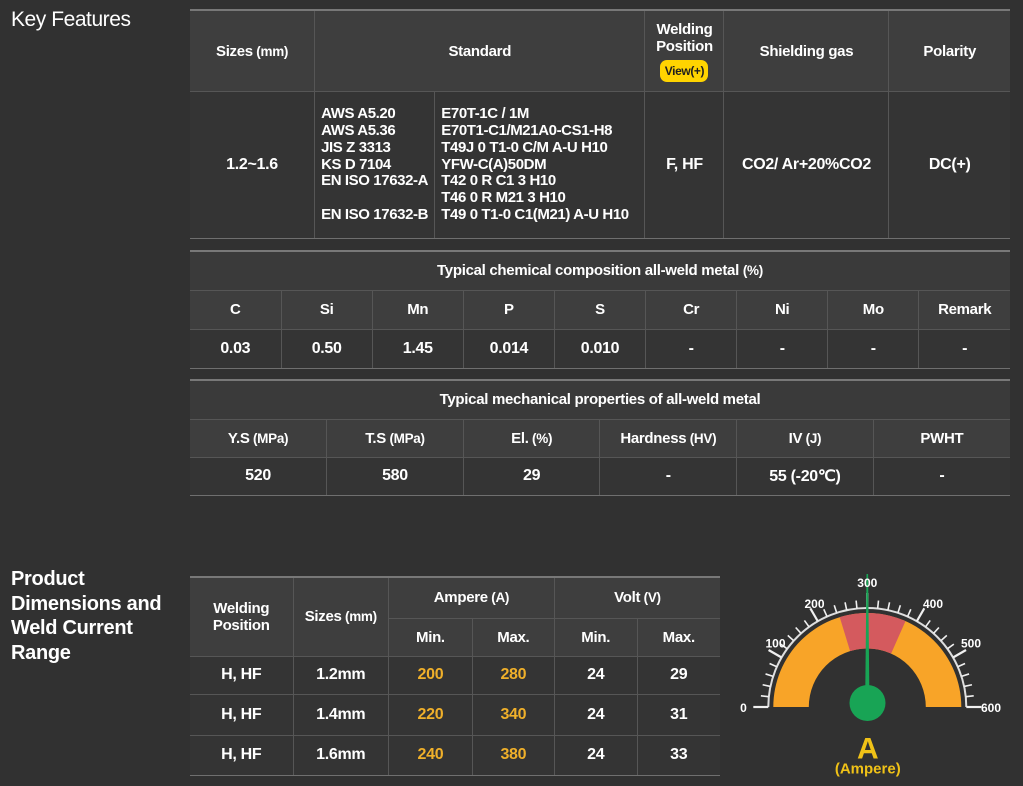 This screenshot has height=786, width=1023. What do you see at coordinates (743, 708) in the screenshot?
I see `svg-text: 0` at bounding box center [743, 708].